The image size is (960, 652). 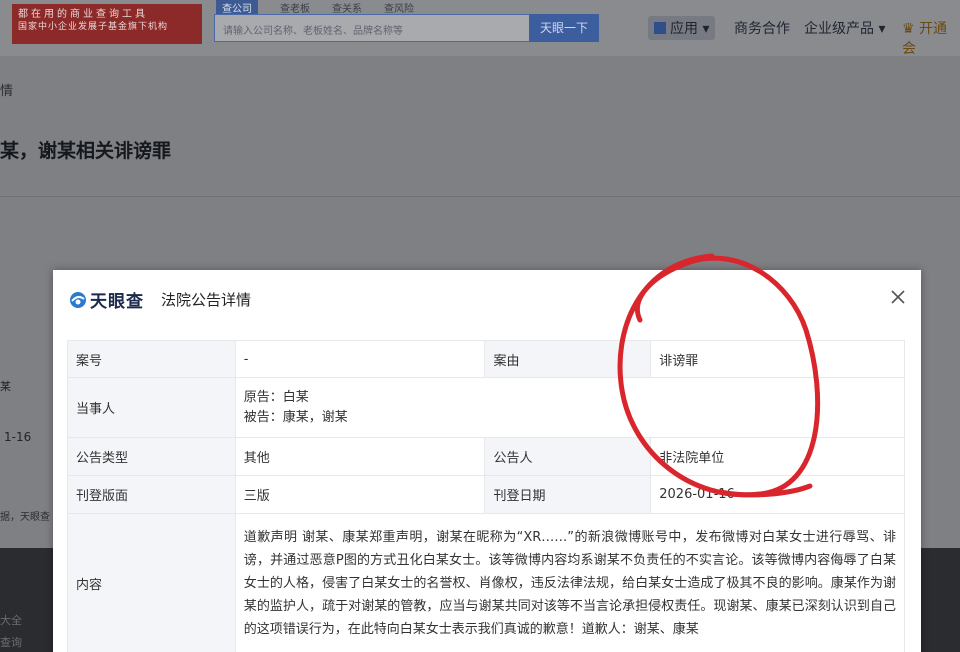 What do you see at coordinates (777, 494) in the screenshot?
I see `publication-date-value: 2026-01-16` at bounding box center [777, 494].